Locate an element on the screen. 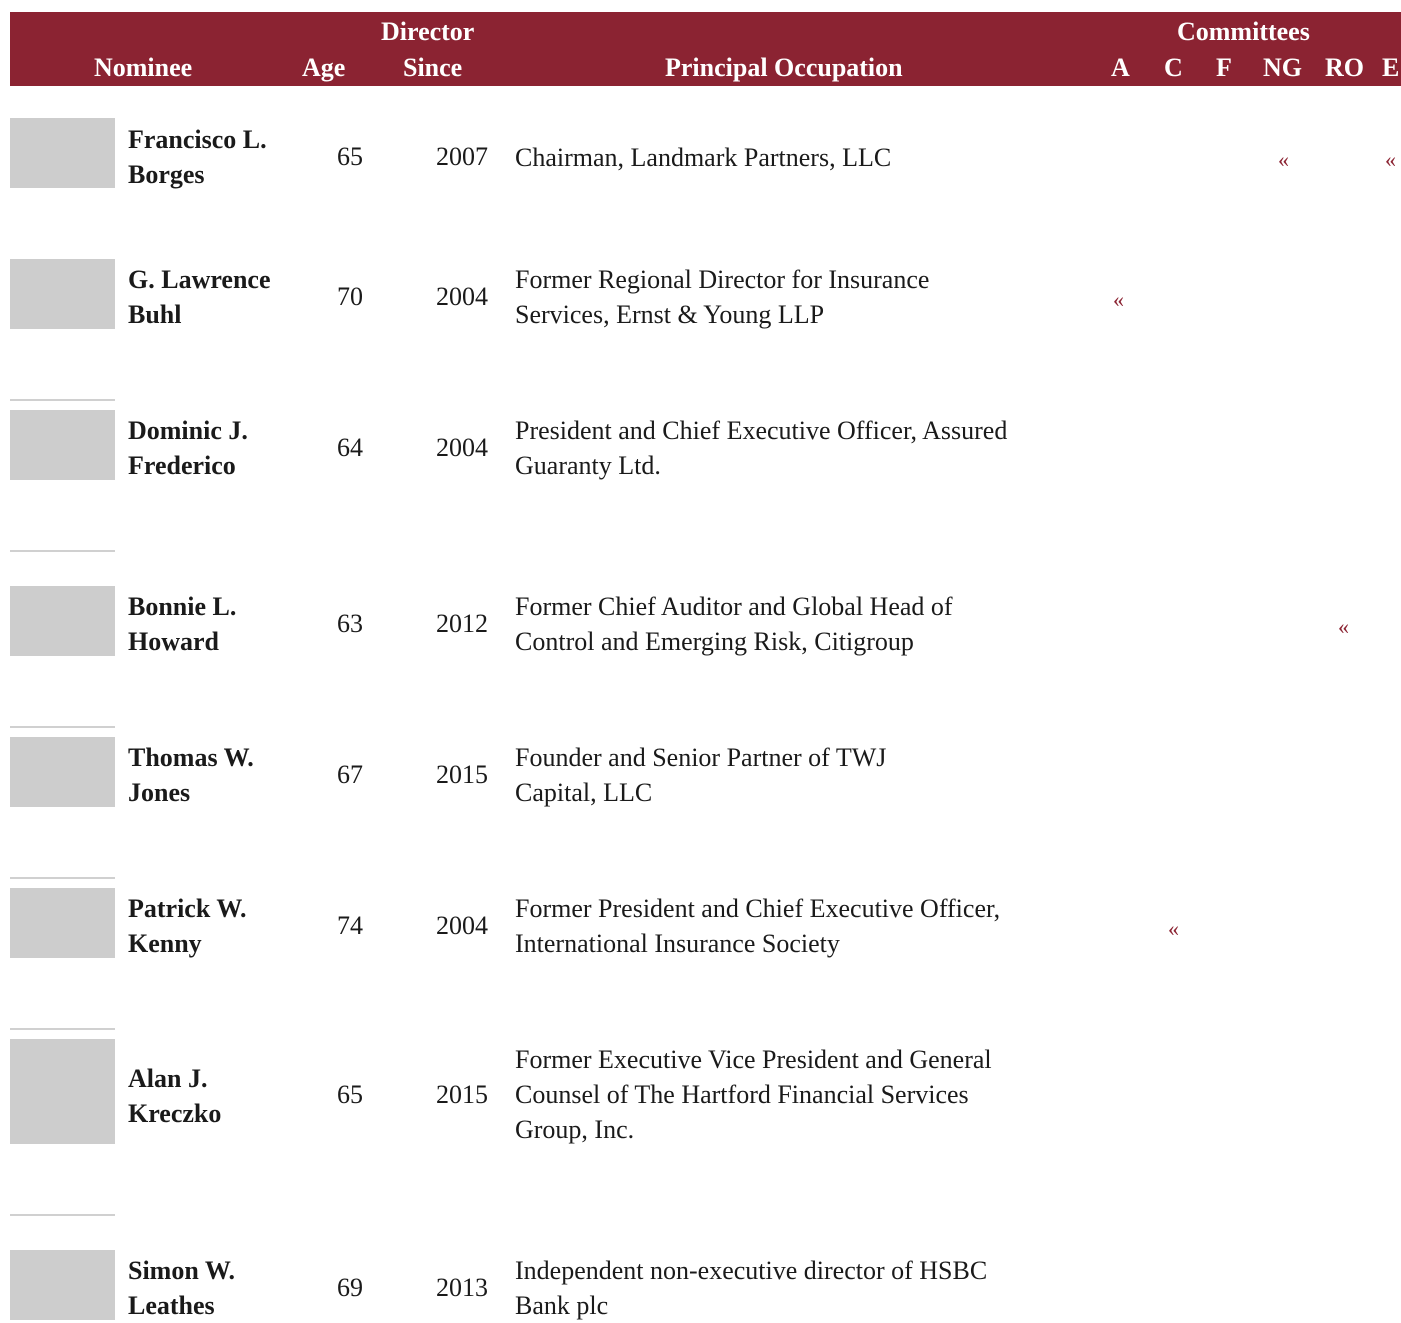 This screenshot has height=1323, width=1401. nominee-age: 67 is located at coordinates (350, 774).